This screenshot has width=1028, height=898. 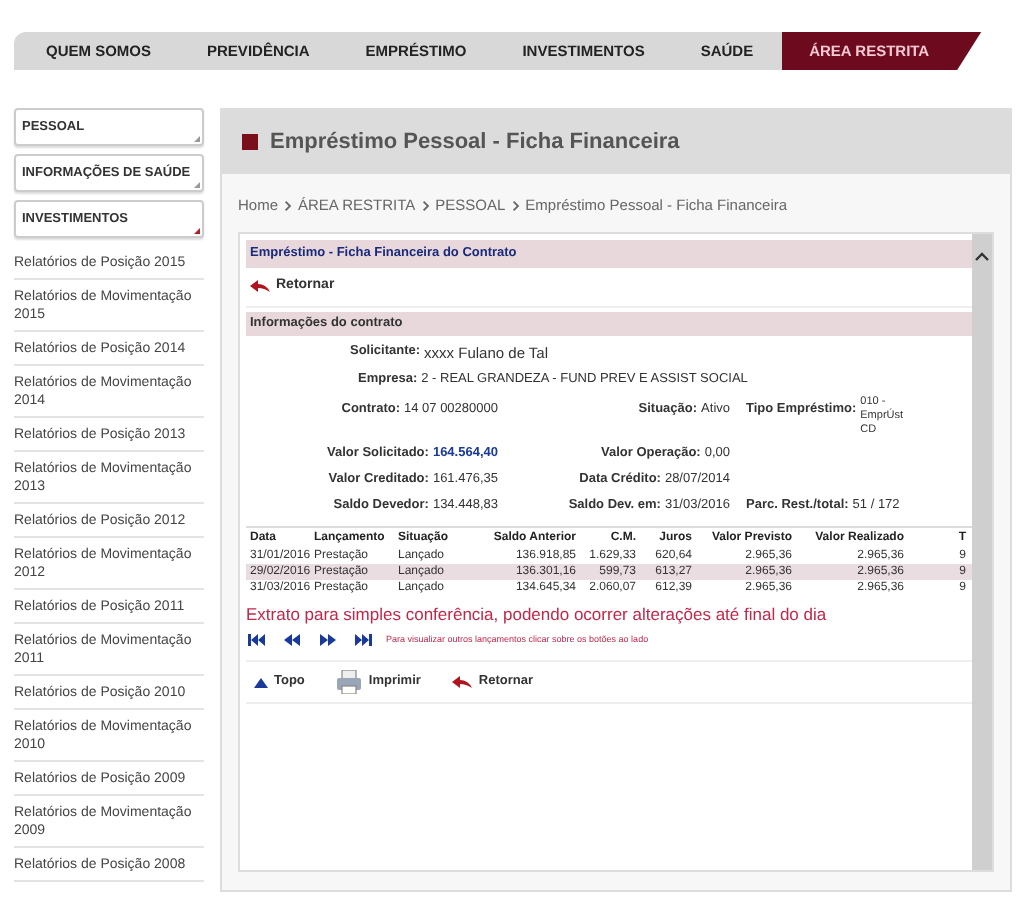 I want to click on notice-text: Extrato para simples conferência, podendo ocorrer alterações até final do dia, so click(x=537, y=614).